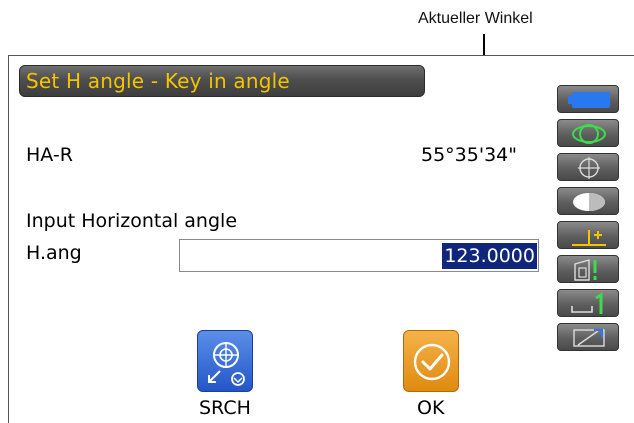  Describe the element at coordinates (225, 408) in the screenshot. I see `srch-label: SRCH` at that location.